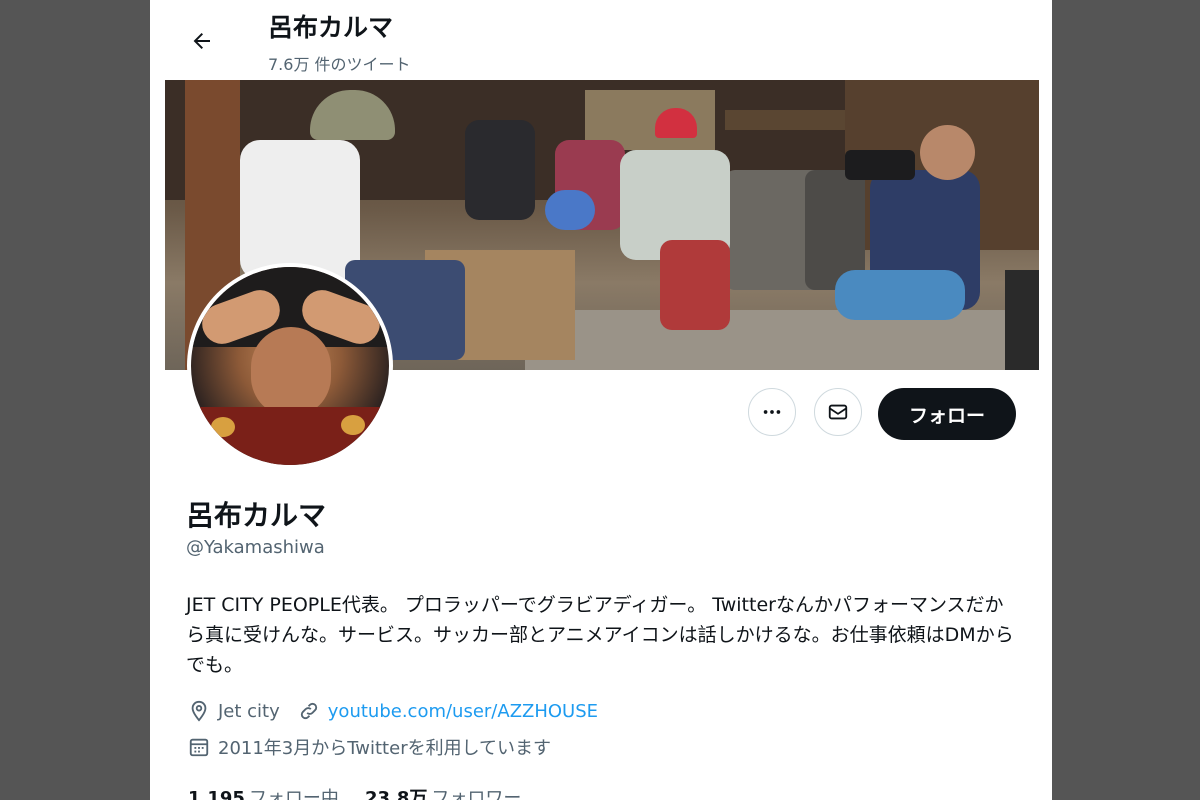 This screenshot has width=1200, height=800. Describe the element at coordinates (255, 547) in the screenshot. I see `profile-handle: @Yakamashiwa` at that location.